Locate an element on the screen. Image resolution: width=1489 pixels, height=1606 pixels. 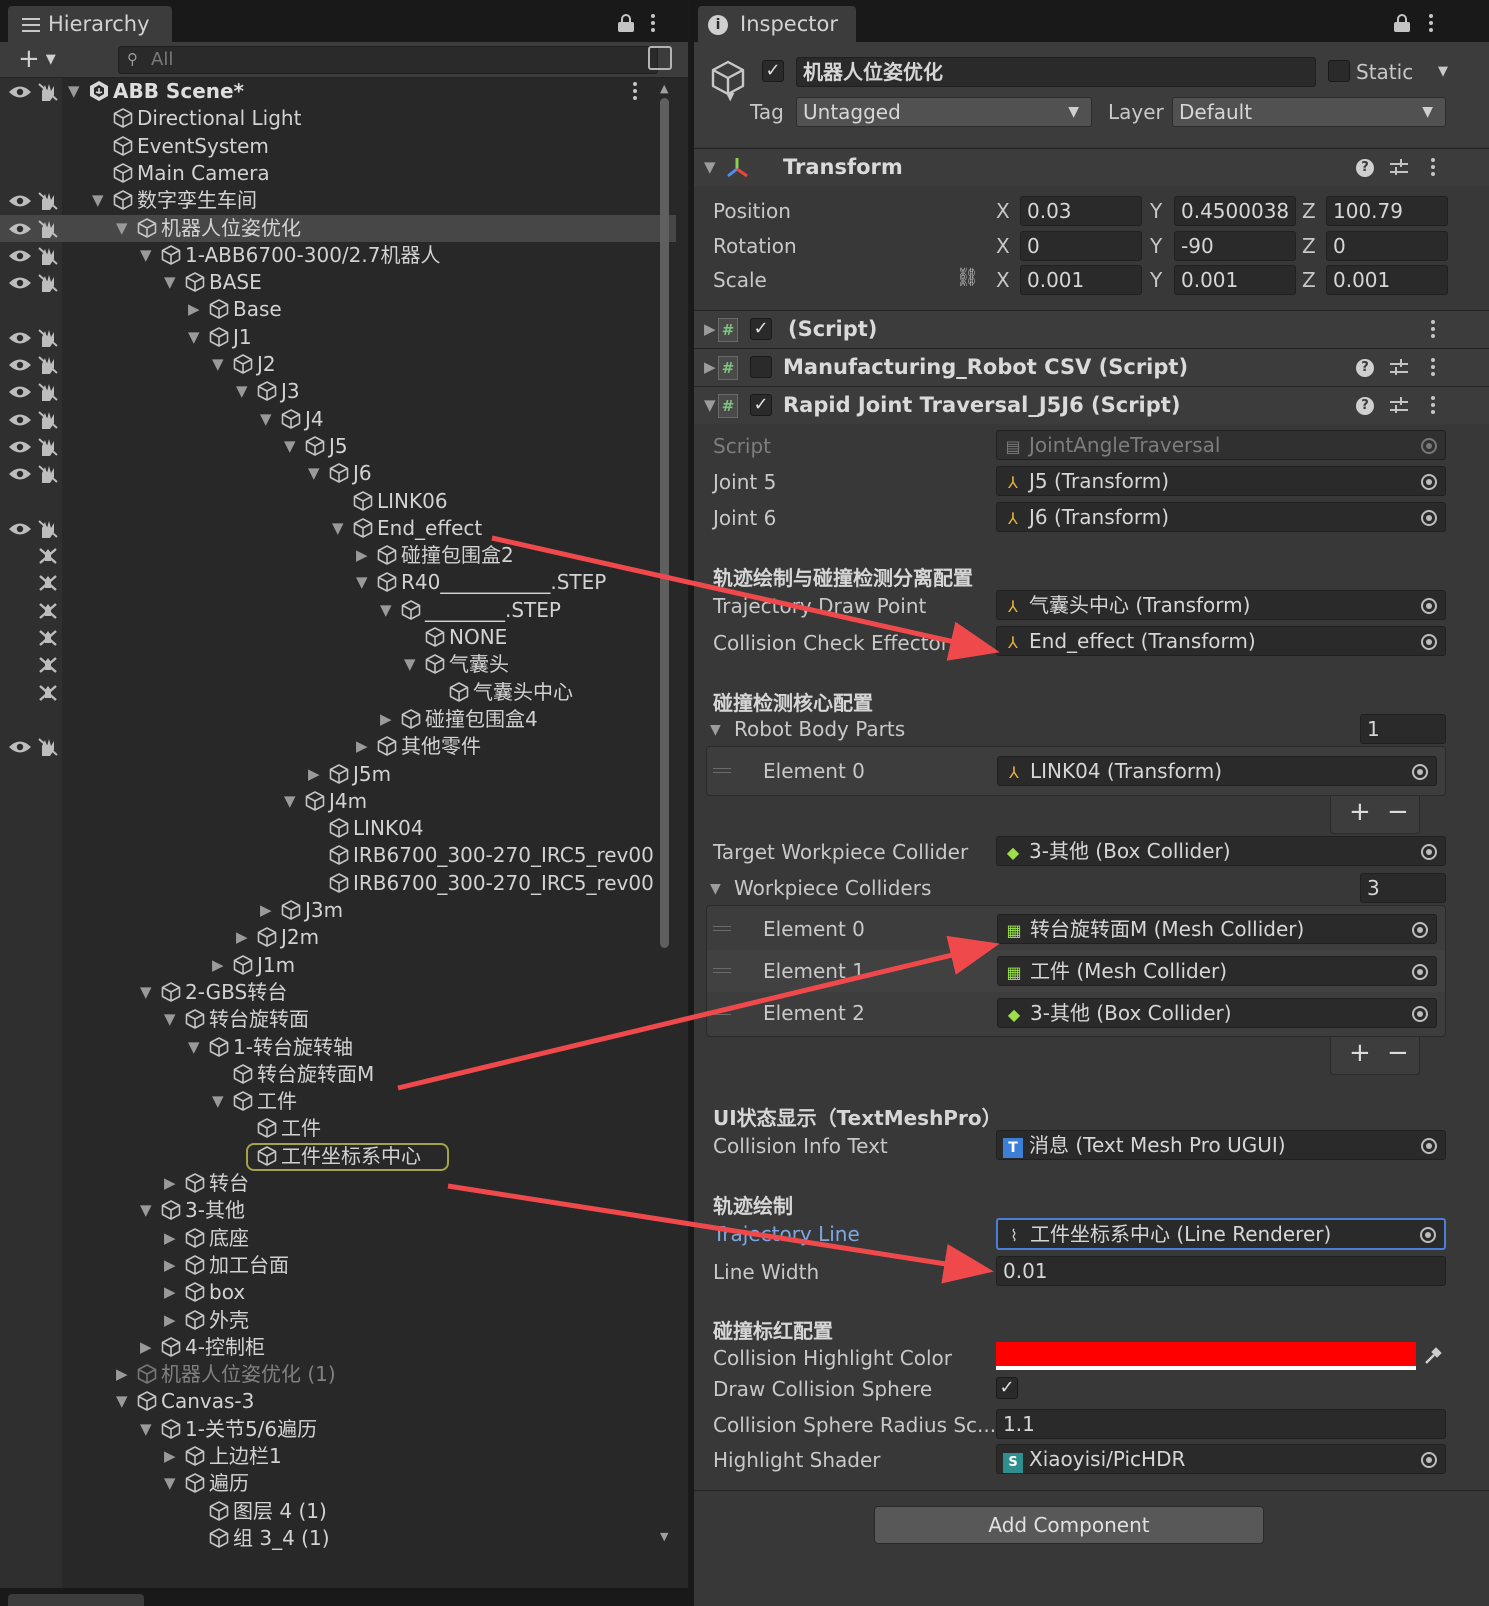
hierarchy-row: ▼ J4m is located at coordinates (338, 801).